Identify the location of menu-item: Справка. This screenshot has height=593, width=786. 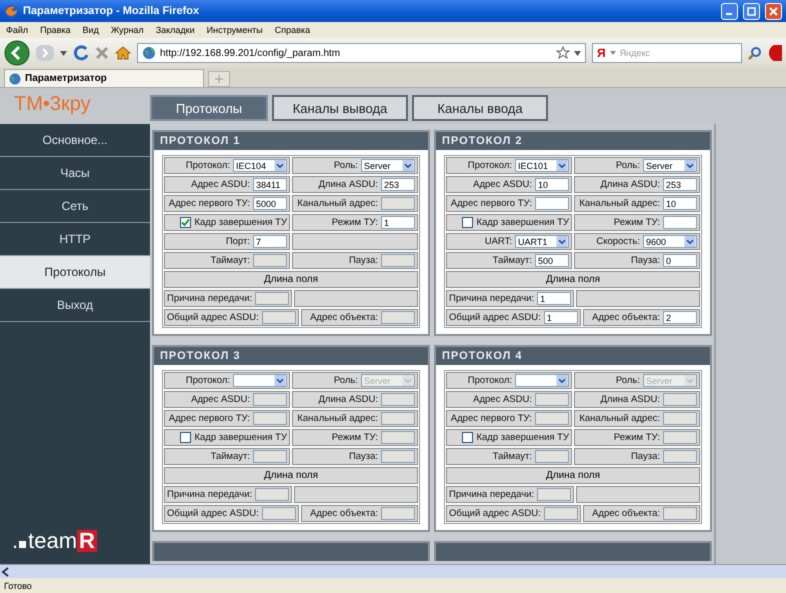
(292, 30).